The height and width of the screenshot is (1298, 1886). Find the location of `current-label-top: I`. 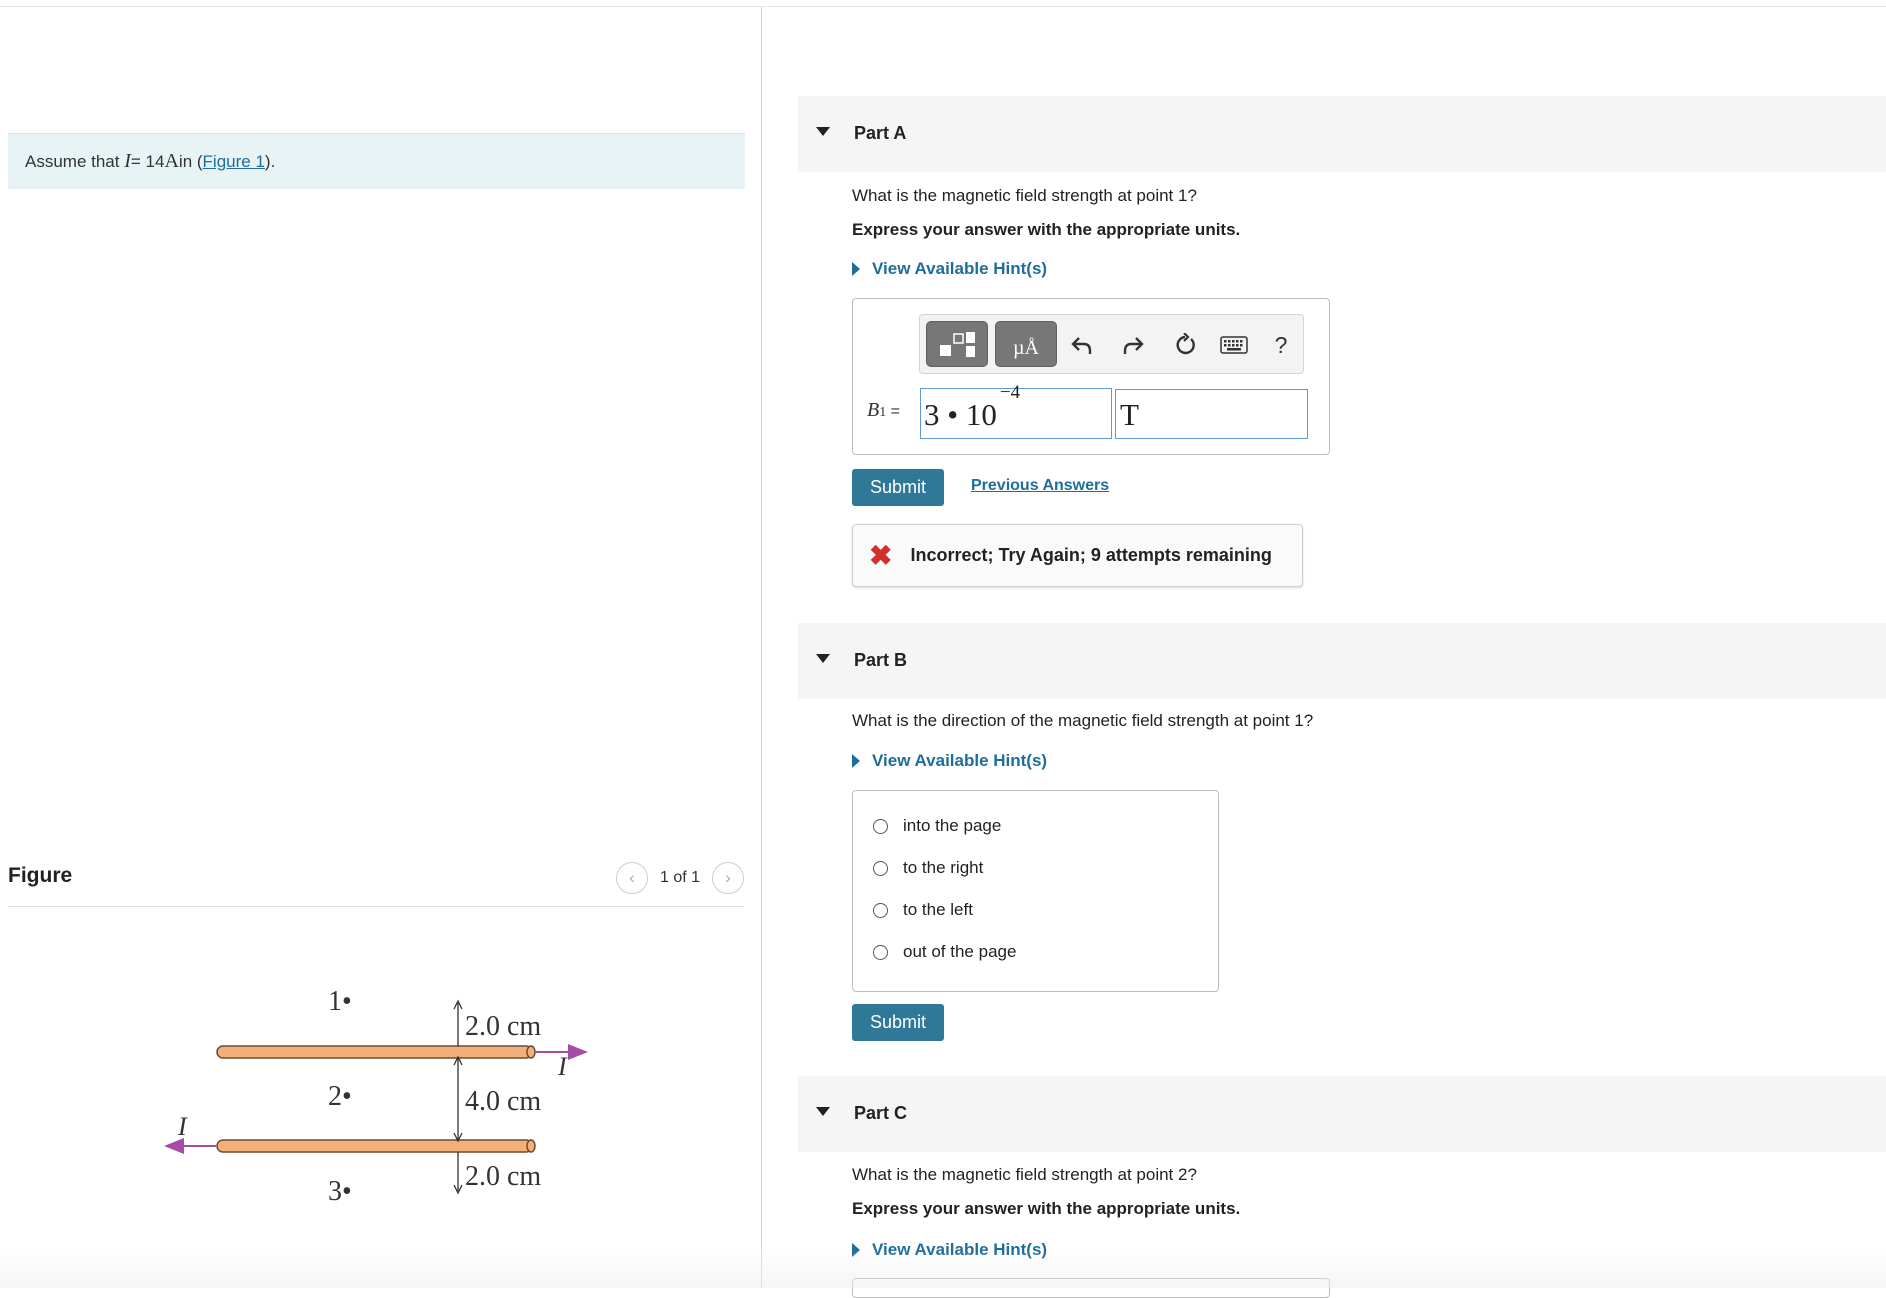

current-label-top: I is located at coordinates (562, 1066).